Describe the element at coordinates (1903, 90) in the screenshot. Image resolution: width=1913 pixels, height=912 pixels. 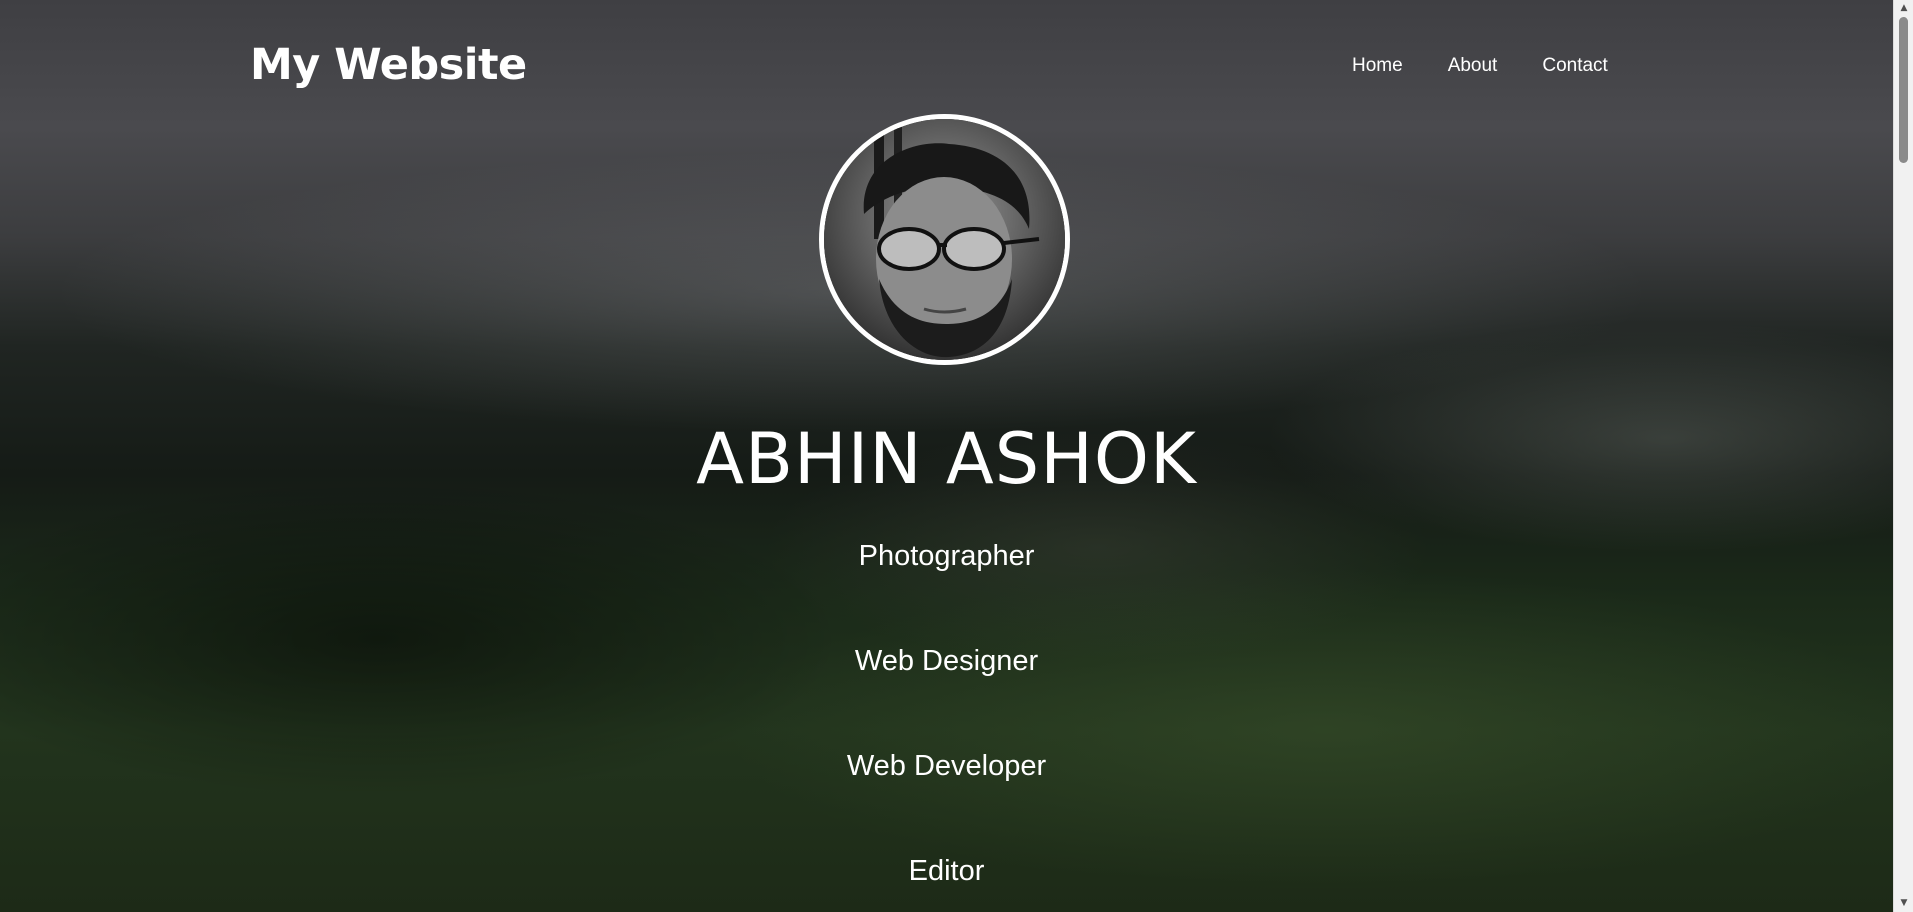
I see `scroll-thumb` at that location.